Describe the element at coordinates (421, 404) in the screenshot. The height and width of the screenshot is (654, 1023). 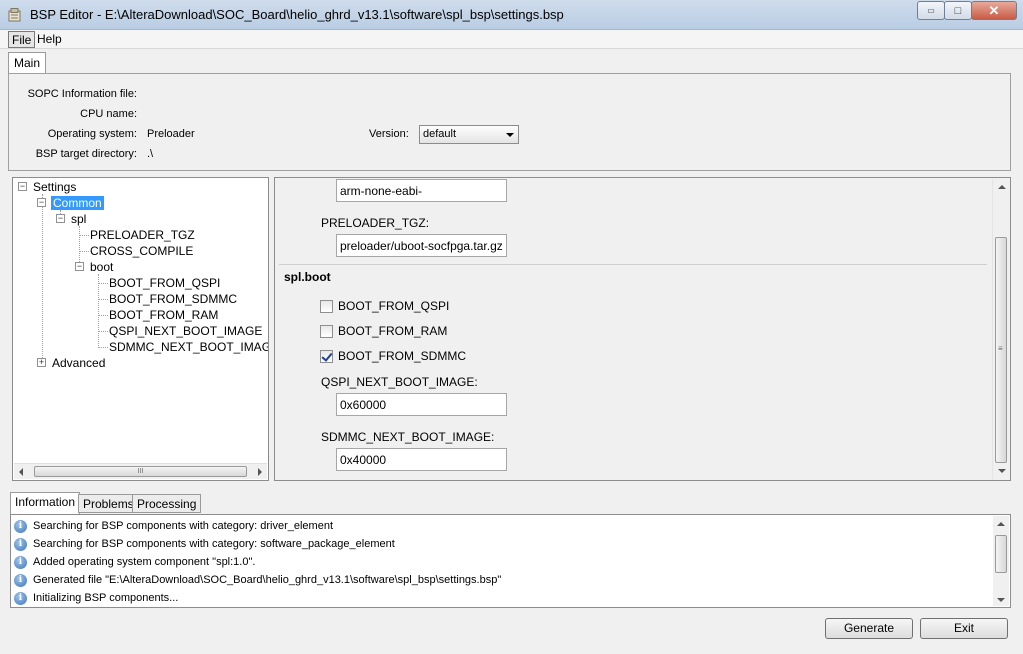
I see `qspi-next-boot-image-field: 0x60000` at that location.